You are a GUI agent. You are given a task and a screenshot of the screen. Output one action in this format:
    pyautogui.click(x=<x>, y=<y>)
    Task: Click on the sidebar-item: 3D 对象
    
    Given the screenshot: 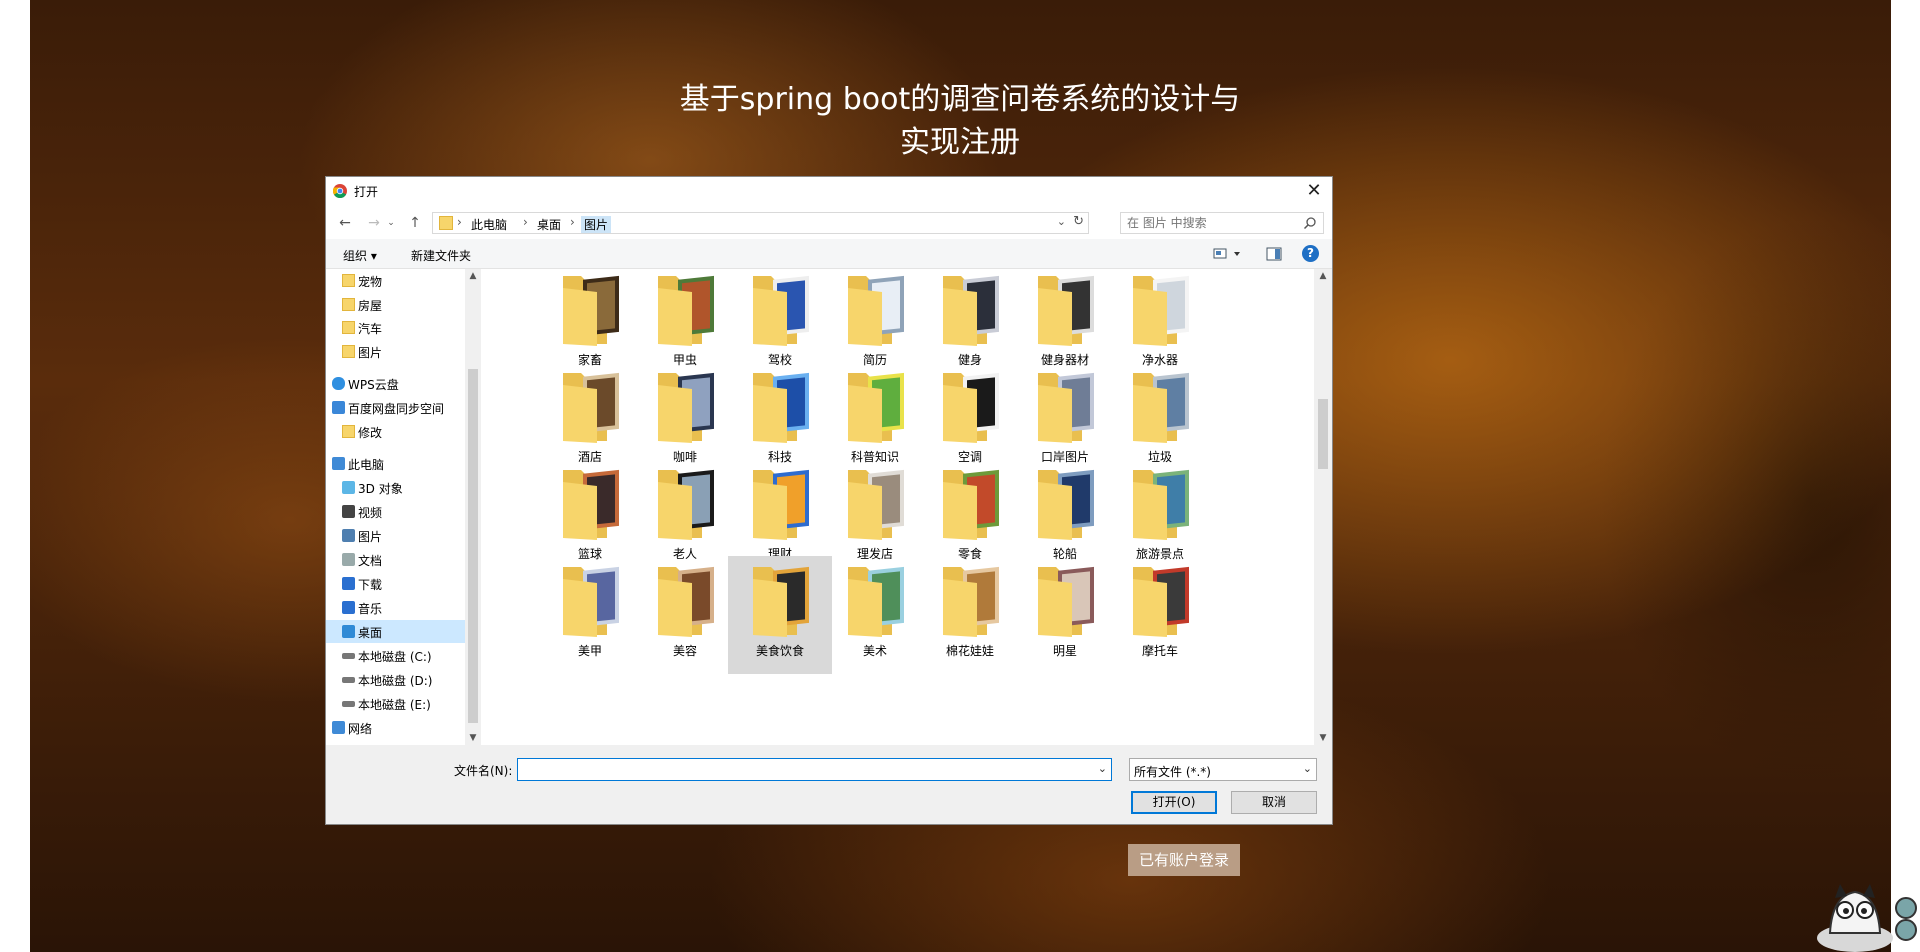 What is the action you would take?
    pyautogui.click(x=395, y=487)
    